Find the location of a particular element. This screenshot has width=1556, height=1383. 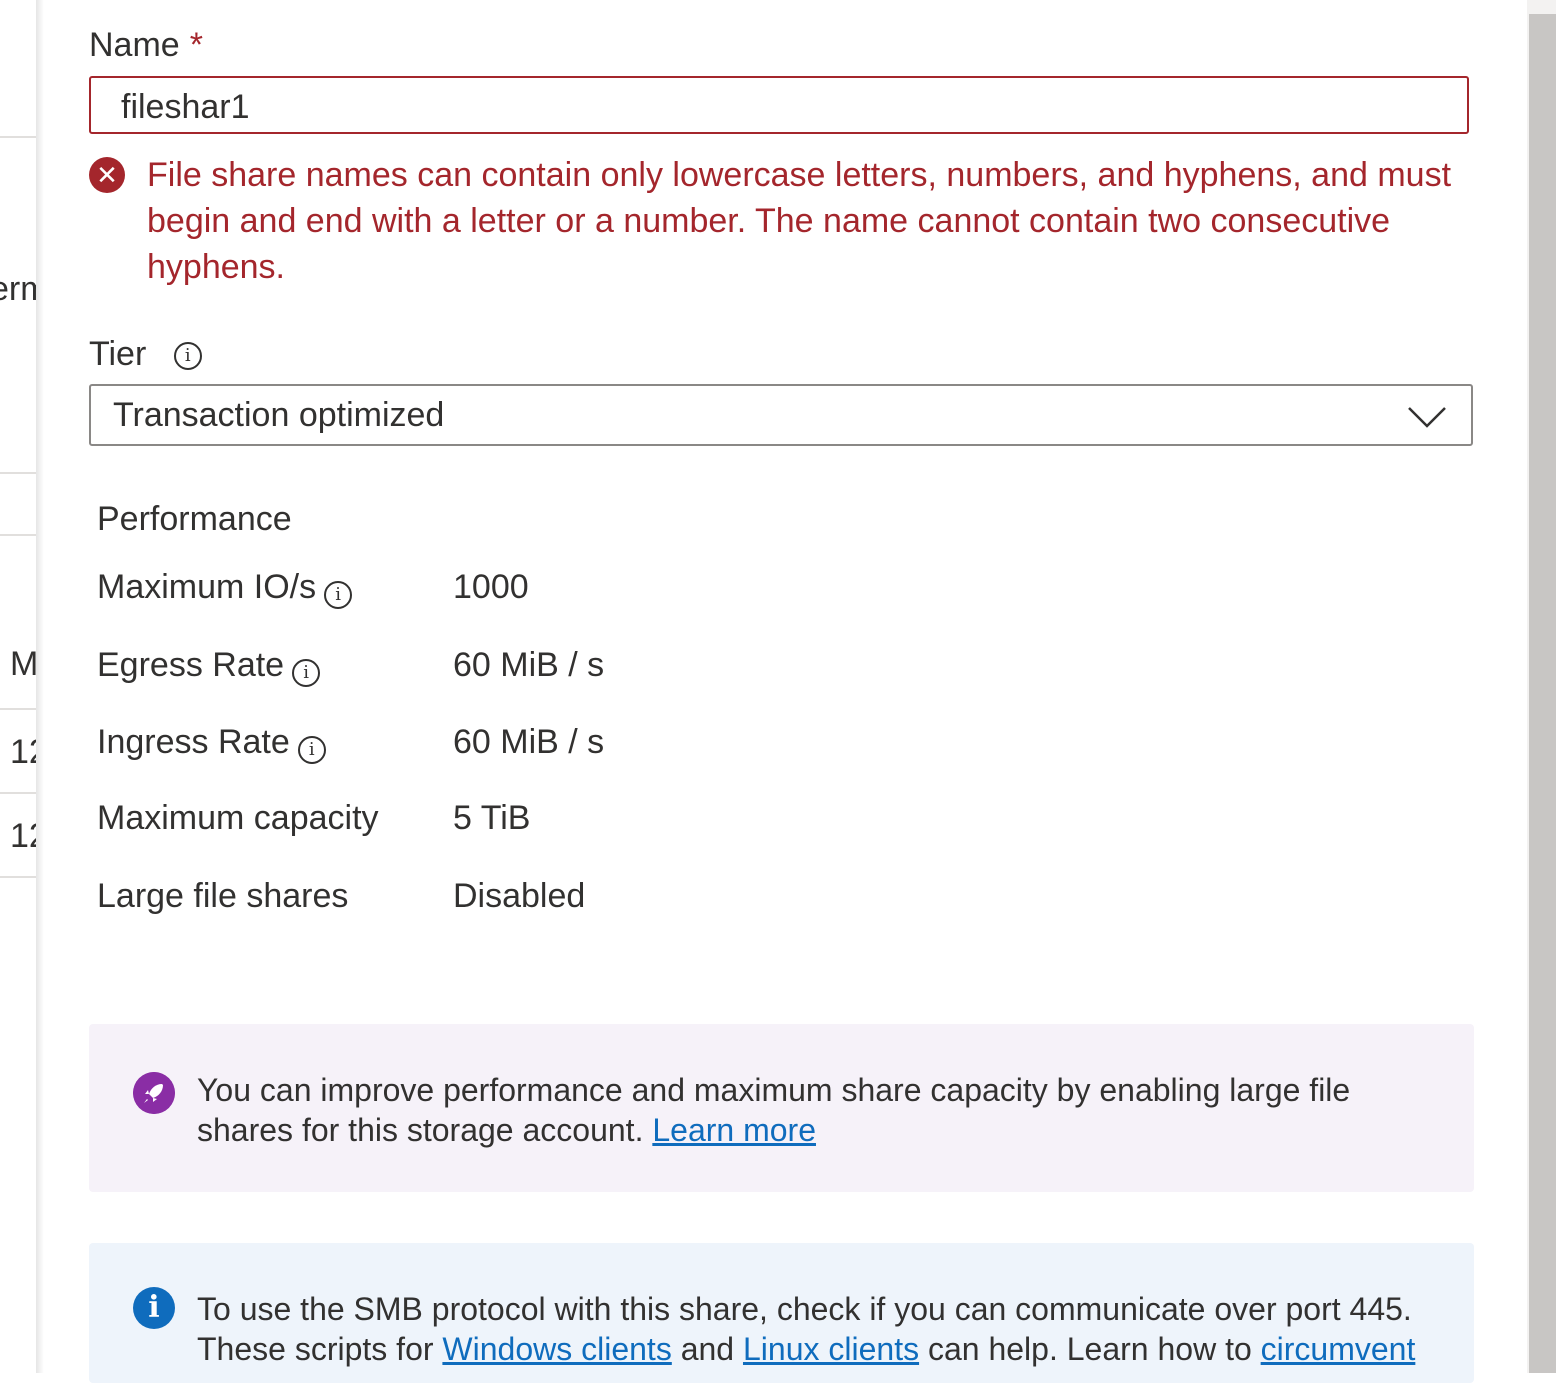

property-label: Egress Rate is located at coordinates (191, 665).